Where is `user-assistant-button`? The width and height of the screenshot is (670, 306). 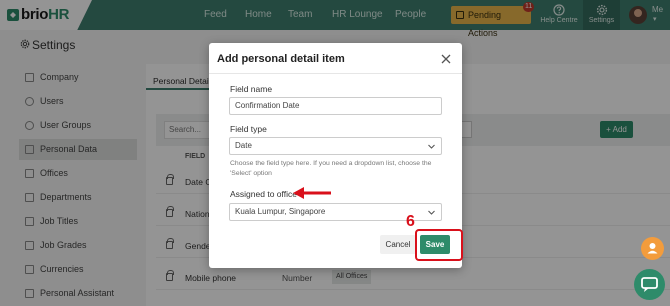 user-assistant-button is located at coordinates (652, 248).